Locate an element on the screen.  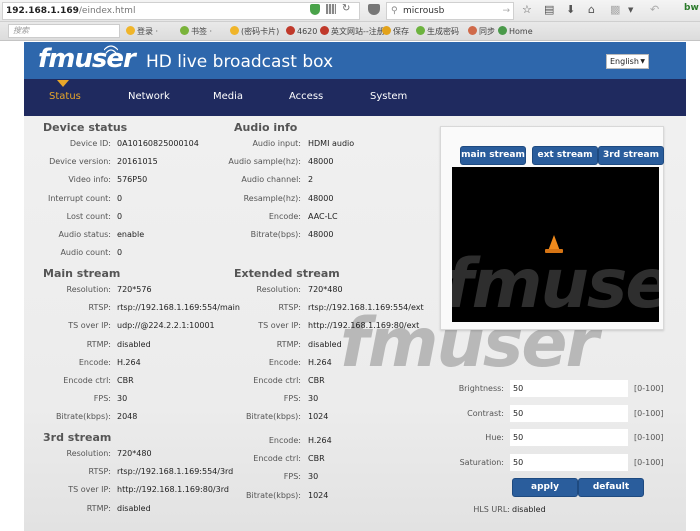
main-stream-label: Bitrate(kbps): is located at coordinates (83, 417).